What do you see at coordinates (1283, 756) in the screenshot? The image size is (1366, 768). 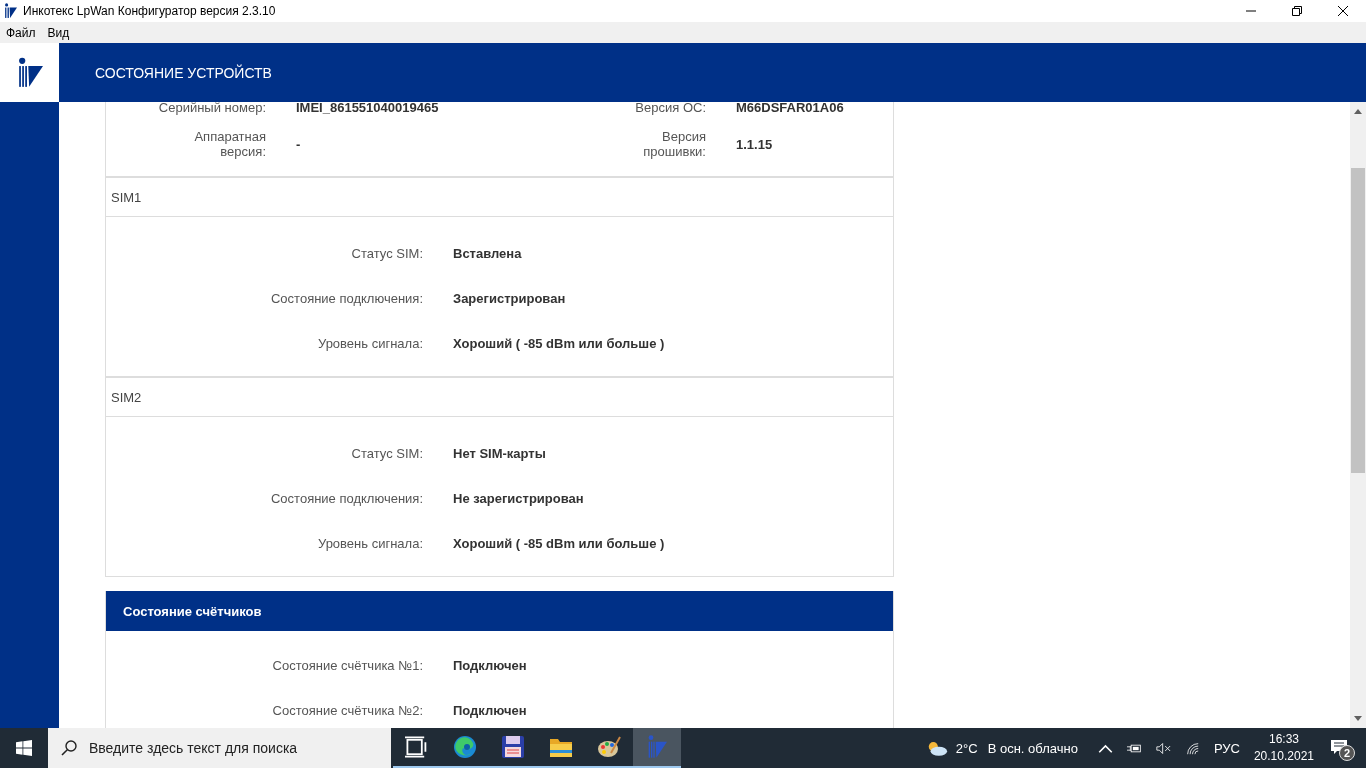 I see `clock-date: 20.10.2021` at bounding box center [1283, 756].